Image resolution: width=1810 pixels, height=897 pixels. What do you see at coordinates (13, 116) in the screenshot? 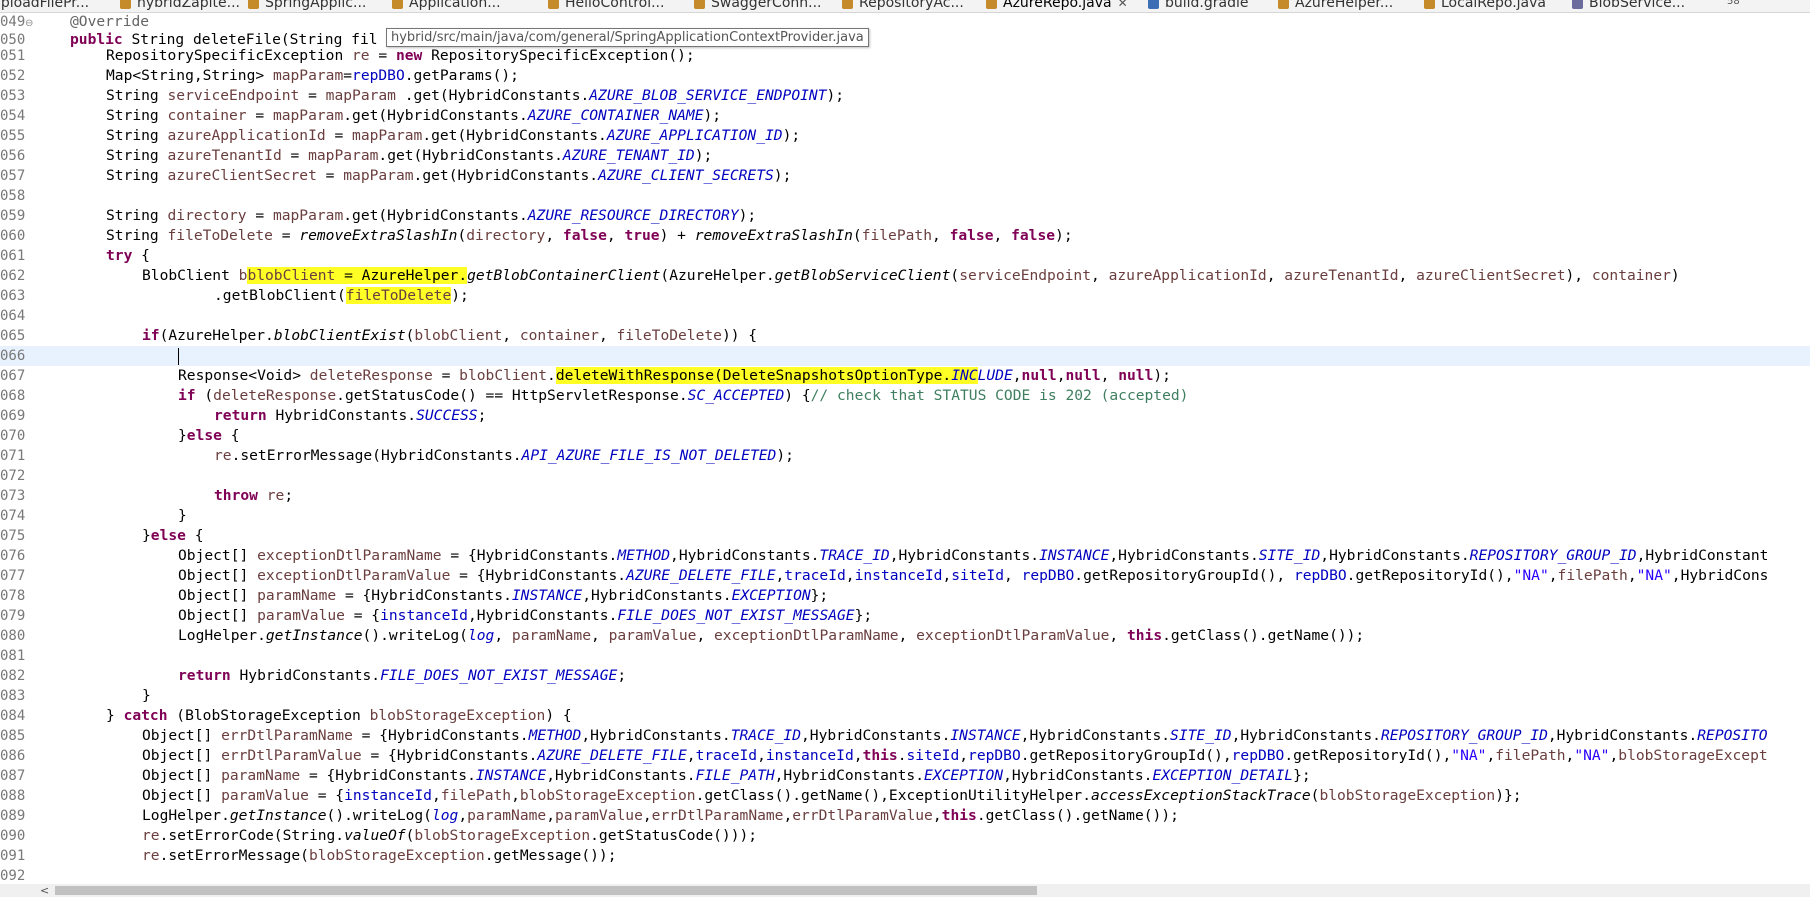
I see `line-number: 054` at bounding box center [13, 116].